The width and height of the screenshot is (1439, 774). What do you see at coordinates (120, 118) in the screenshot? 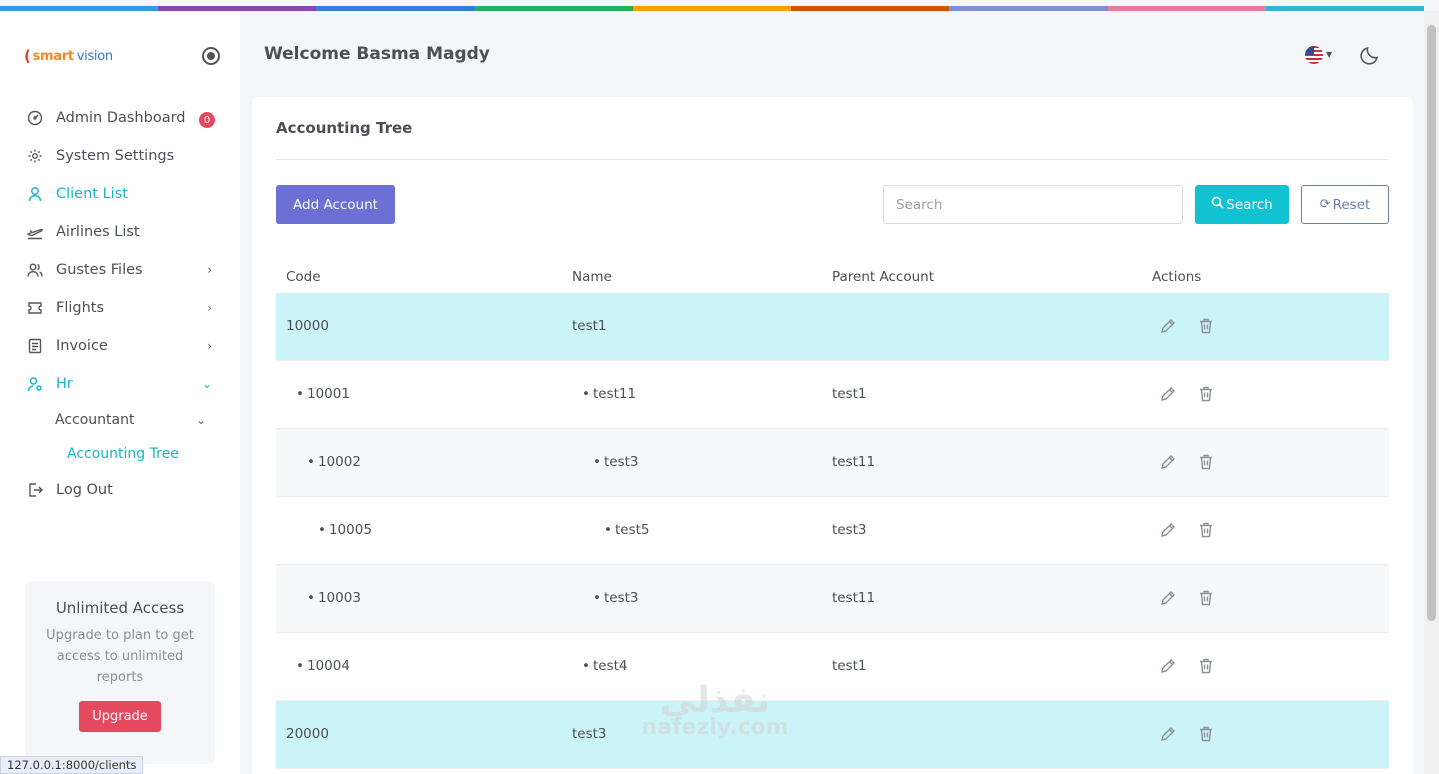
I see `sidebar-item-admin-dashboard: Admin Dashboard 0` at bounding box center [120, 118].